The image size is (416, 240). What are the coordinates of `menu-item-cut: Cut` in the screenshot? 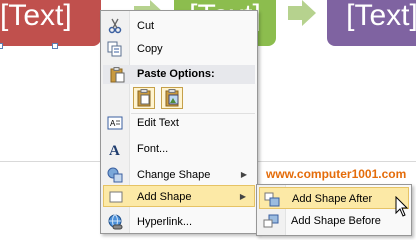 It's located at (179, 26).